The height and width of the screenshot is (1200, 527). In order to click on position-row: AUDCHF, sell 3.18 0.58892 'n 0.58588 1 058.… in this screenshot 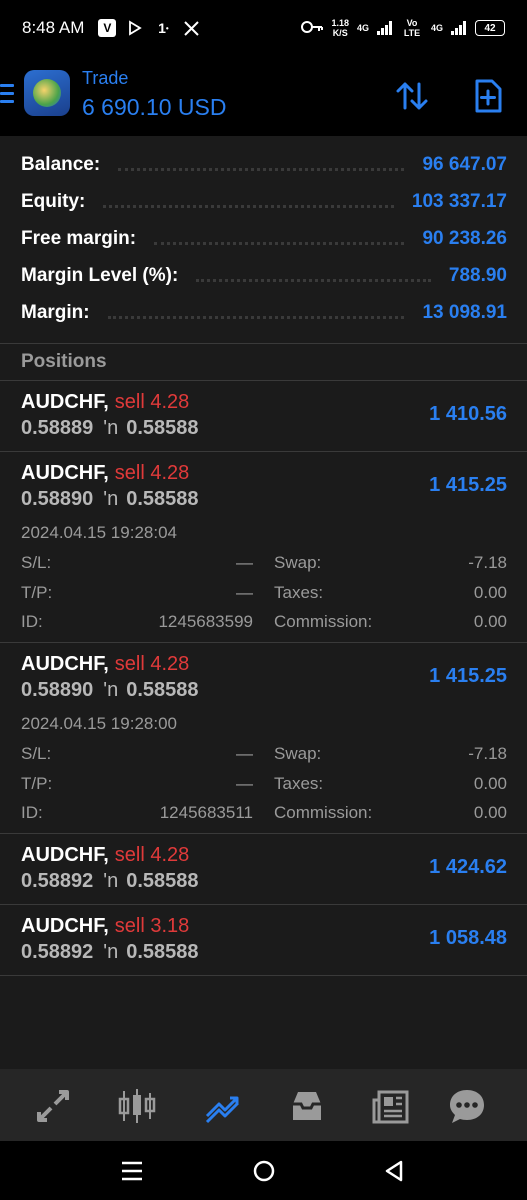, I will do `click(263, 940)`.